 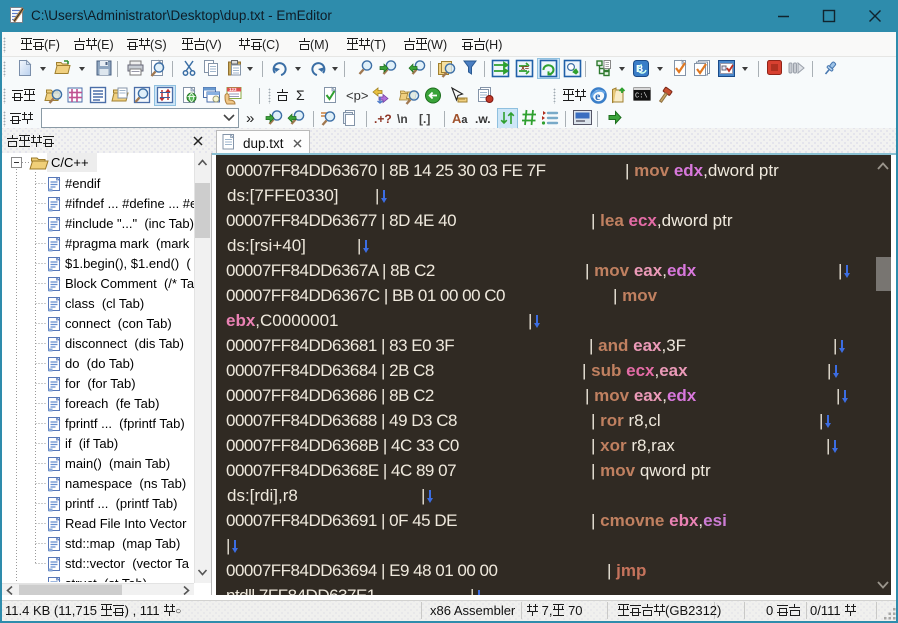 What do you see at coordinates (233, 89) in the screenshot?
I see `svg-text: 123` at bounding box center [233, 89].